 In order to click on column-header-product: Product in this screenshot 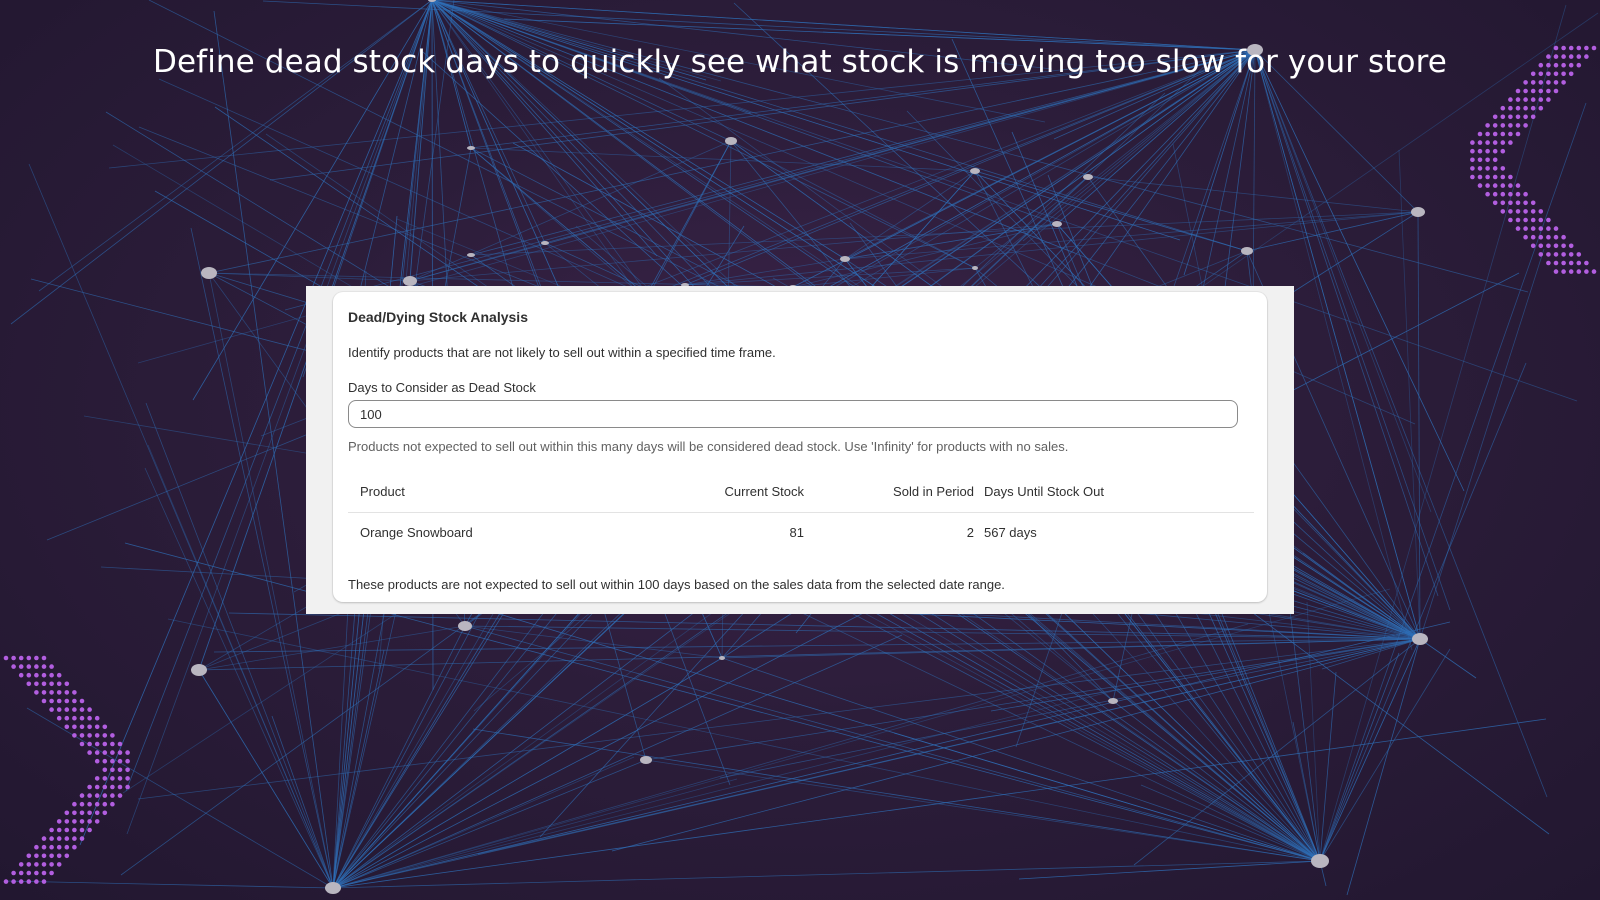, I will do `click(382, 491)`.